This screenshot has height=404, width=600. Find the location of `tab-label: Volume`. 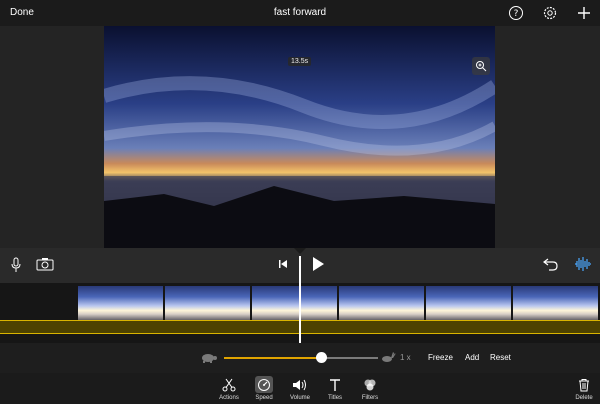

tab-label: Volume is located at coordinates (299, 398).